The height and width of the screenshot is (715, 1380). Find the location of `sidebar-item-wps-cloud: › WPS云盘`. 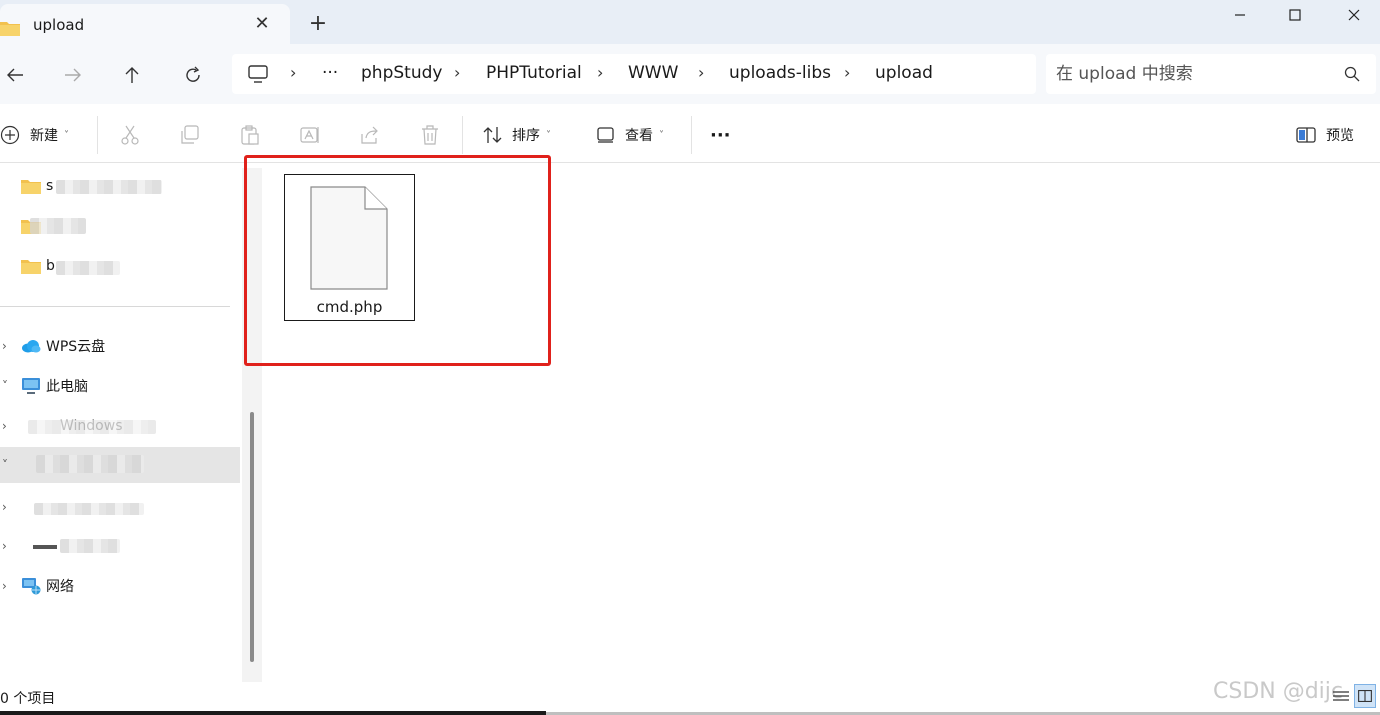

sidebar-item-wps-cloud: › WPS云盘 is located at coordinates (120, 346).